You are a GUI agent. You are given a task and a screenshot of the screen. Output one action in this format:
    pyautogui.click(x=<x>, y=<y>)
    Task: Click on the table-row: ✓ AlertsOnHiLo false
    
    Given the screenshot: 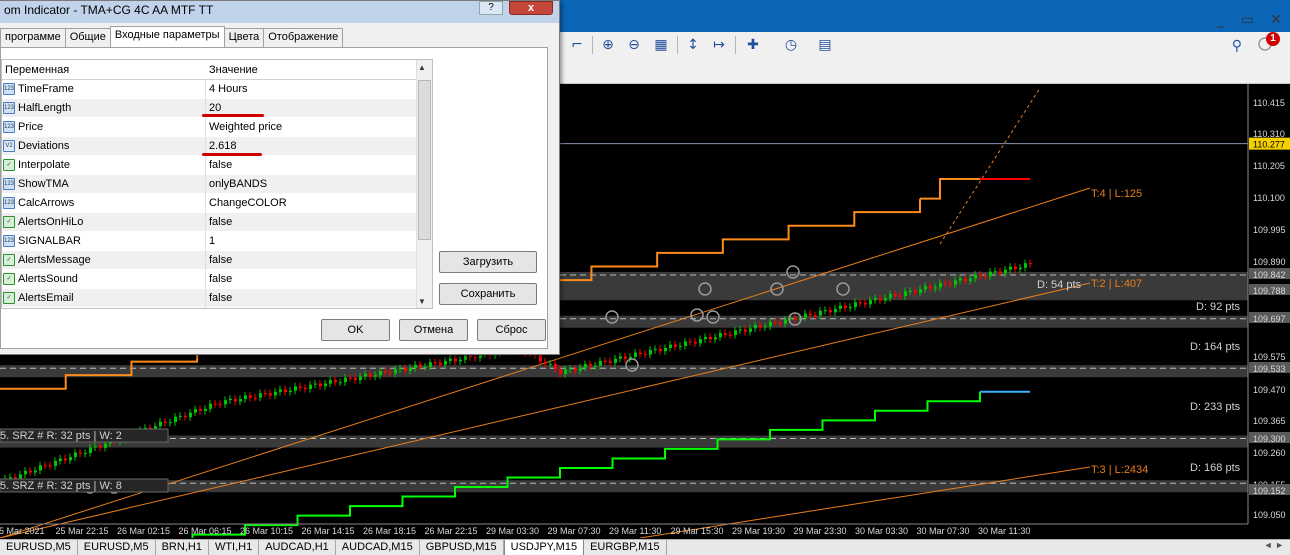 What is the action you would take?
    pyautogui.click(x=217, y=222)
    